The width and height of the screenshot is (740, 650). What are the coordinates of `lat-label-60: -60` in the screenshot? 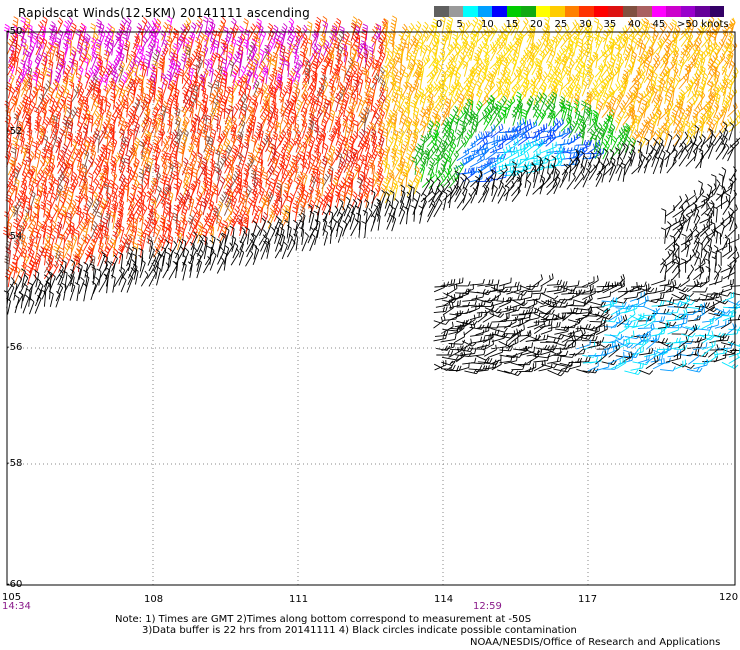 It's located at (14, 584).